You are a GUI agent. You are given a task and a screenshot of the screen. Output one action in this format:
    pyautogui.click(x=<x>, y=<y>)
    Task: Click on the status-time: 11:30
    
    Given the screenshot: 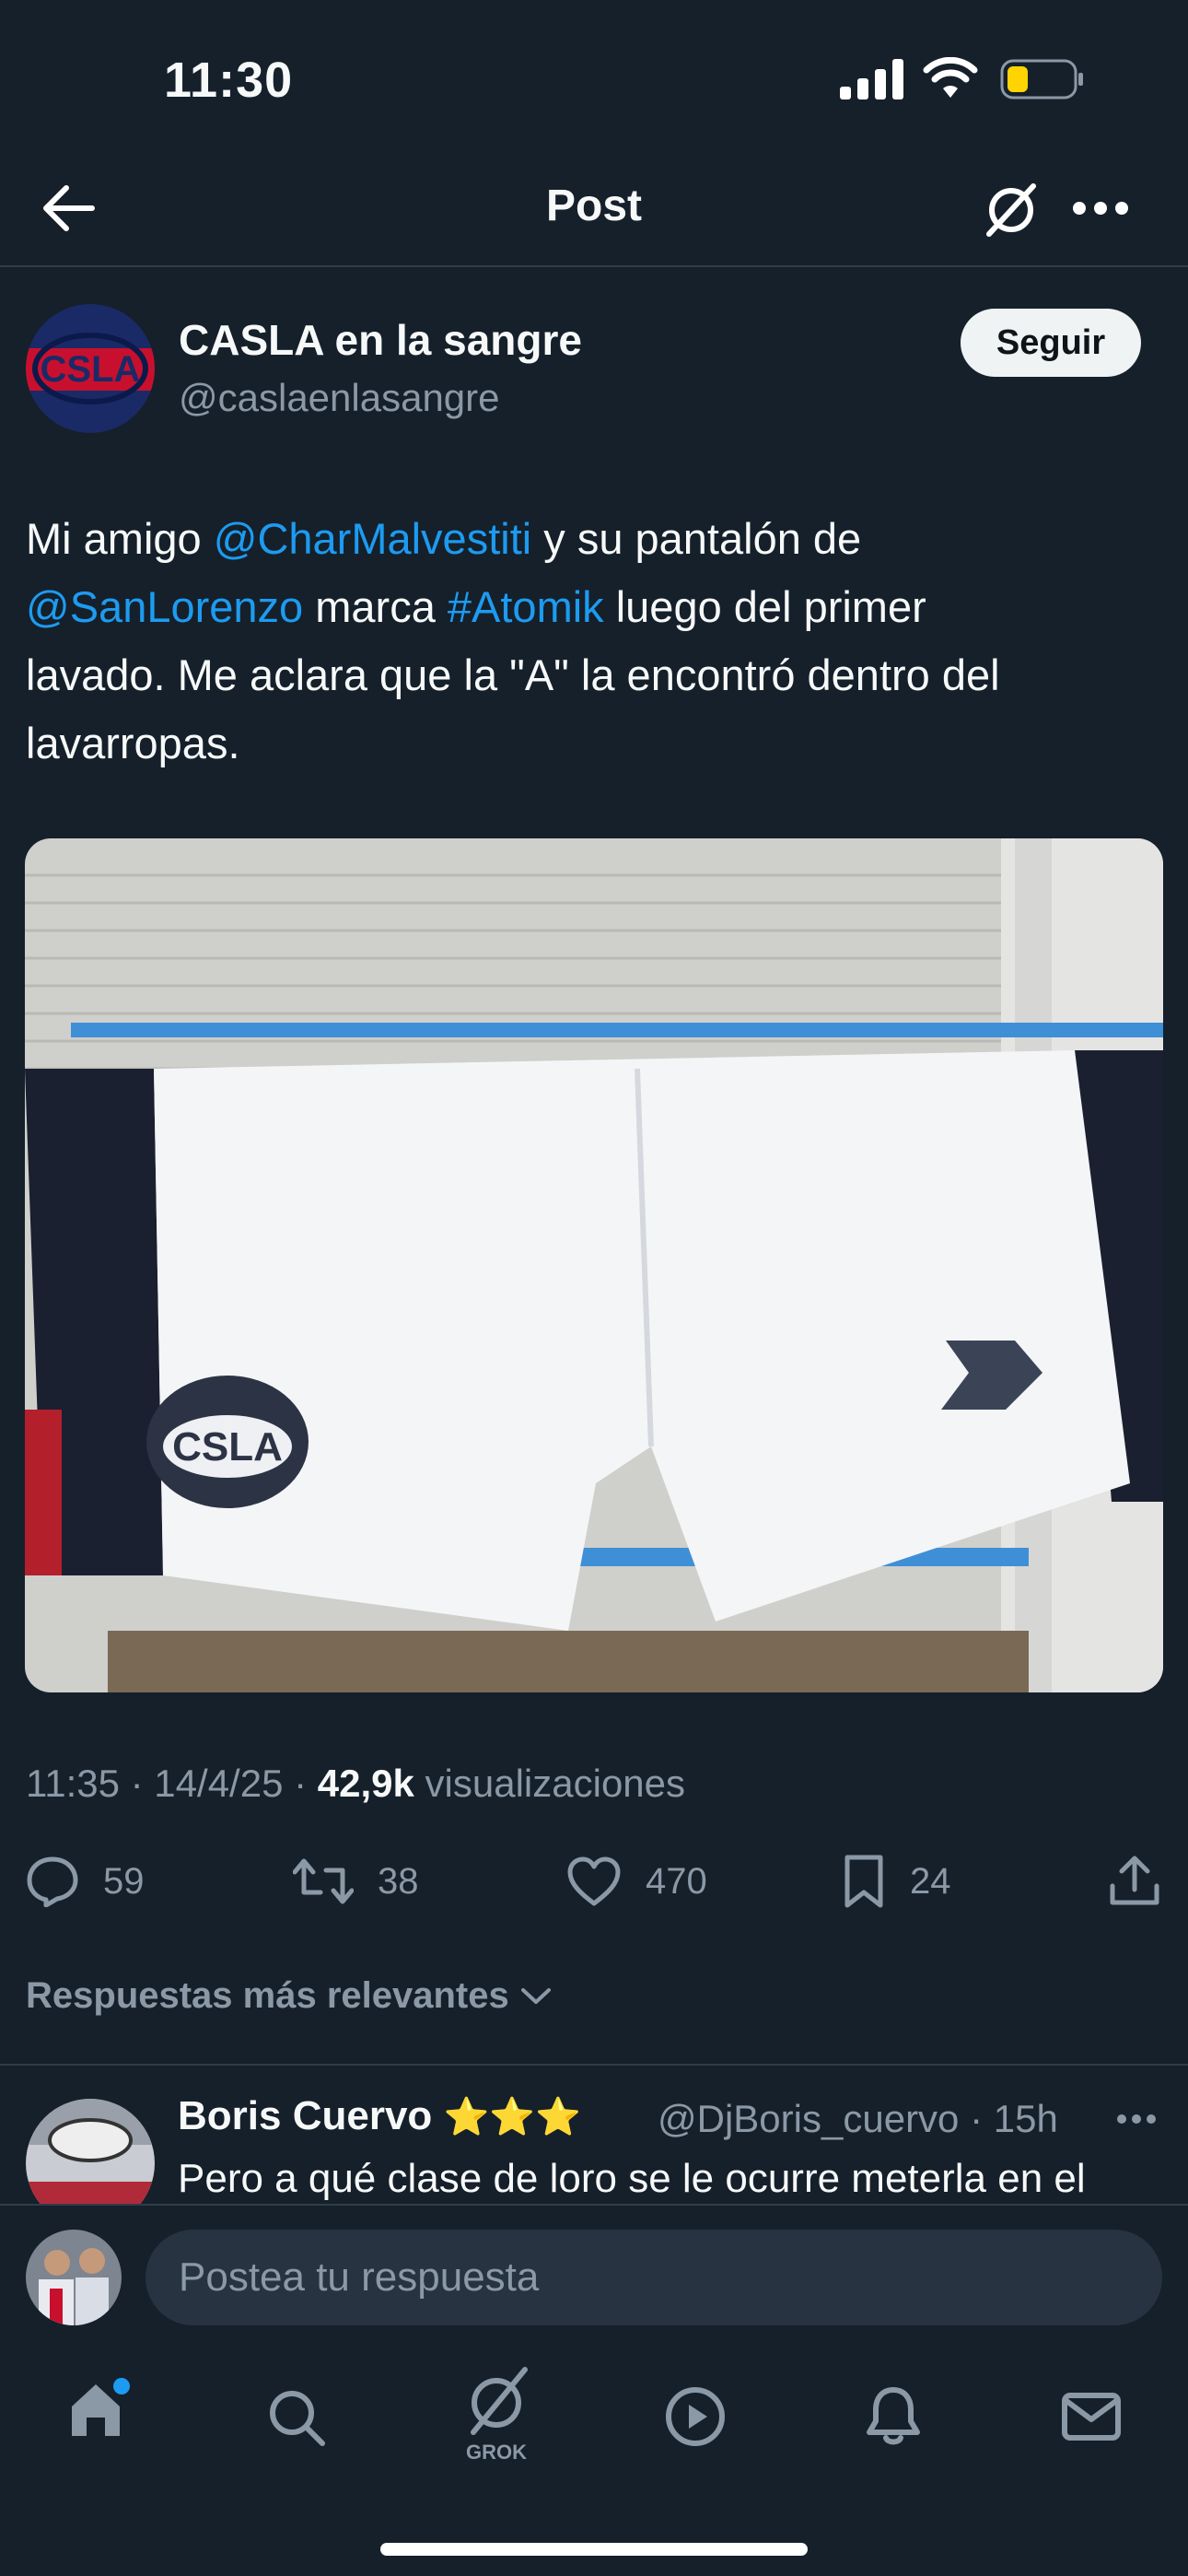 What is the action you would take?
    pyautogui.click(x=229, y=80)
    